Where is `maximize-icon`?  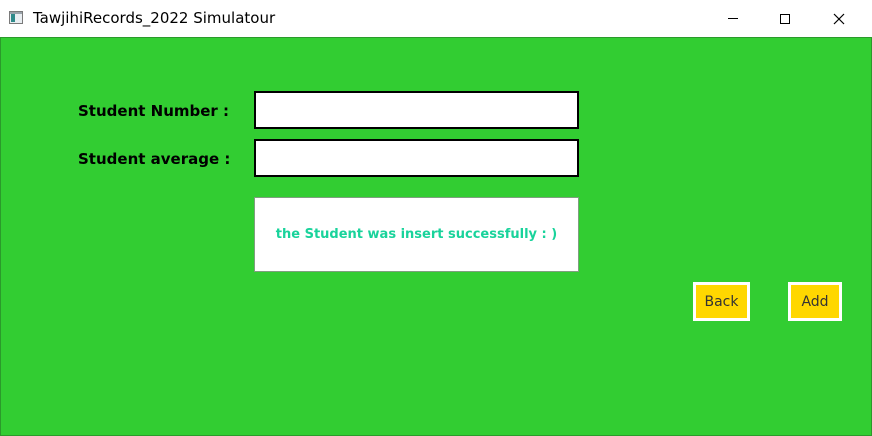 maximize-icon is located at coordinates (785, 18).